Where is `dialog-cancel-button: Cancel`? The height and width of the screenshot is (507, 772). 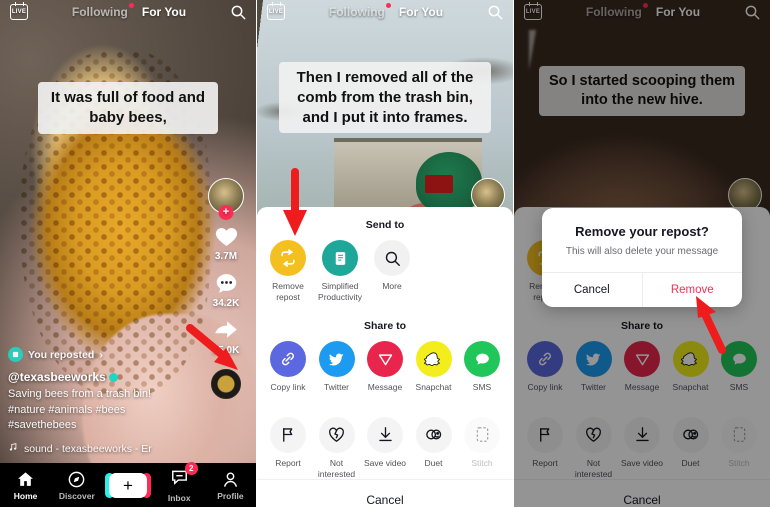
dialog-cancel-button: Cancel is located at coordinates (592, 290).